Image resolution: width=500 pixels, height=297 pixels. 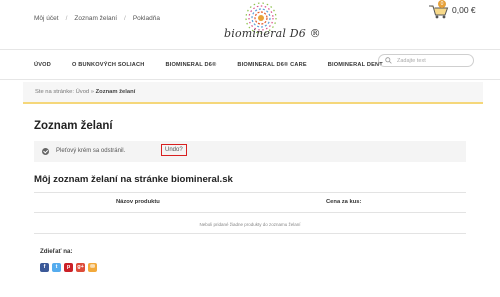 What do you see at coordinates (46, 18) in the screenshot?
I see `my-account-link: Môj účet` at bounding box center [46, 18].